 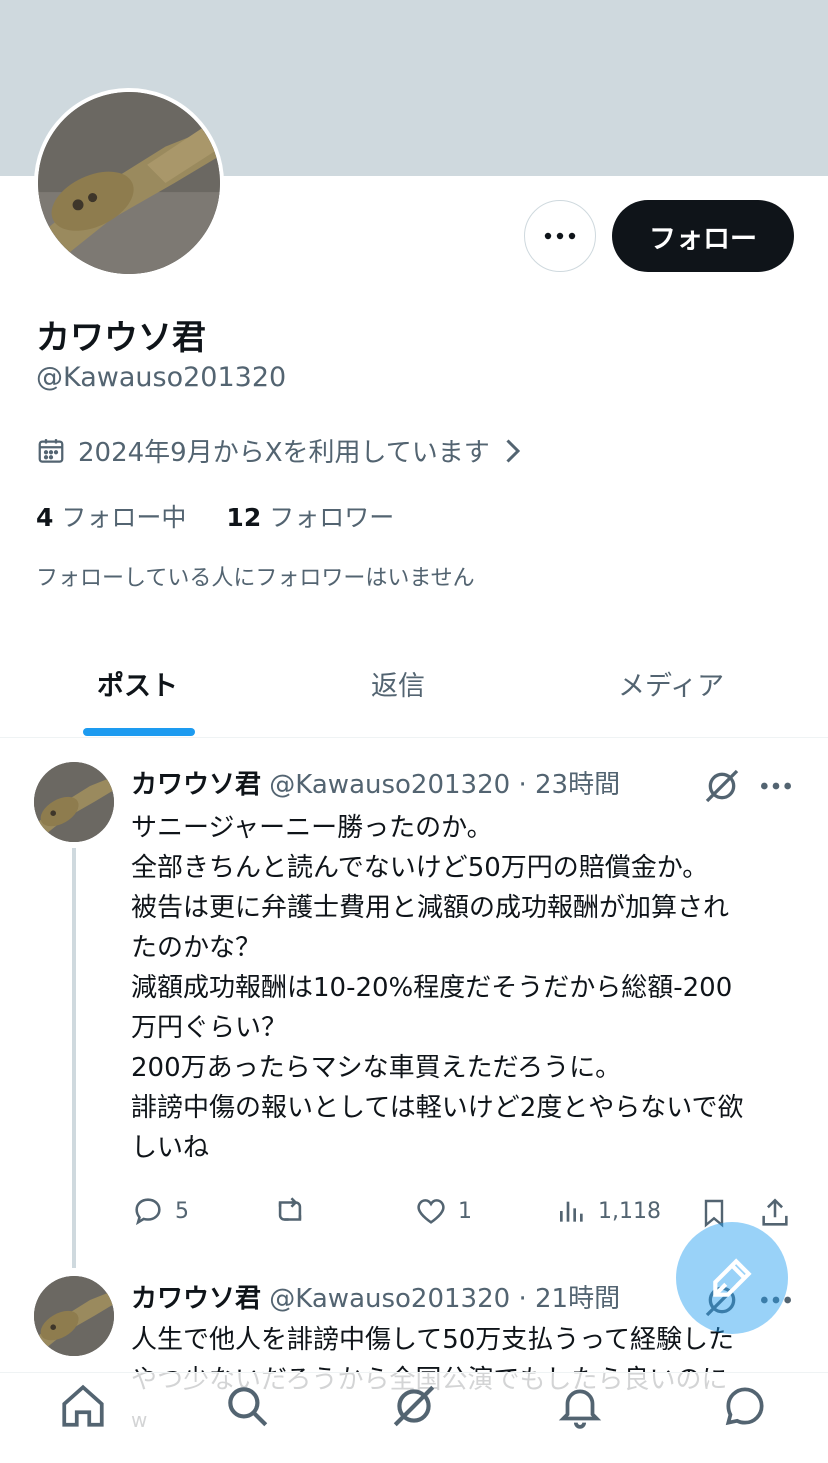 I want to click on tweet-header: カワウソ君 @Kawauso201320 · 21時間, so click(x=375, y=1296).